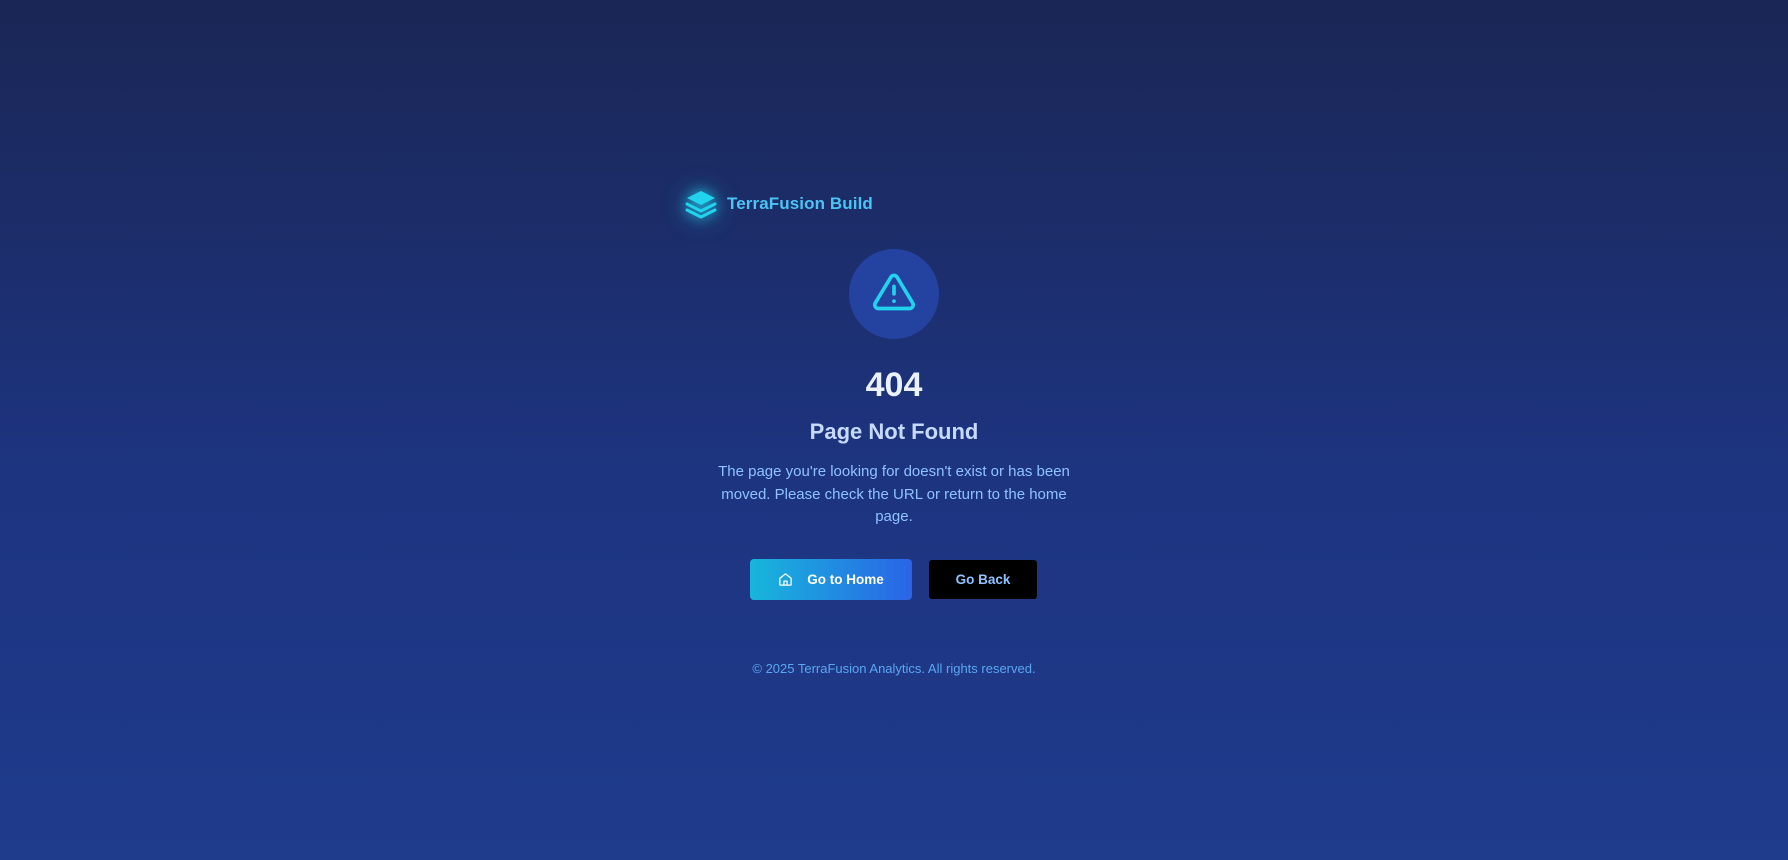 Image resolution: width=1788 pixels, height=860 pixels. I want to click on go-back-button: Go Back, so click(983, 579).